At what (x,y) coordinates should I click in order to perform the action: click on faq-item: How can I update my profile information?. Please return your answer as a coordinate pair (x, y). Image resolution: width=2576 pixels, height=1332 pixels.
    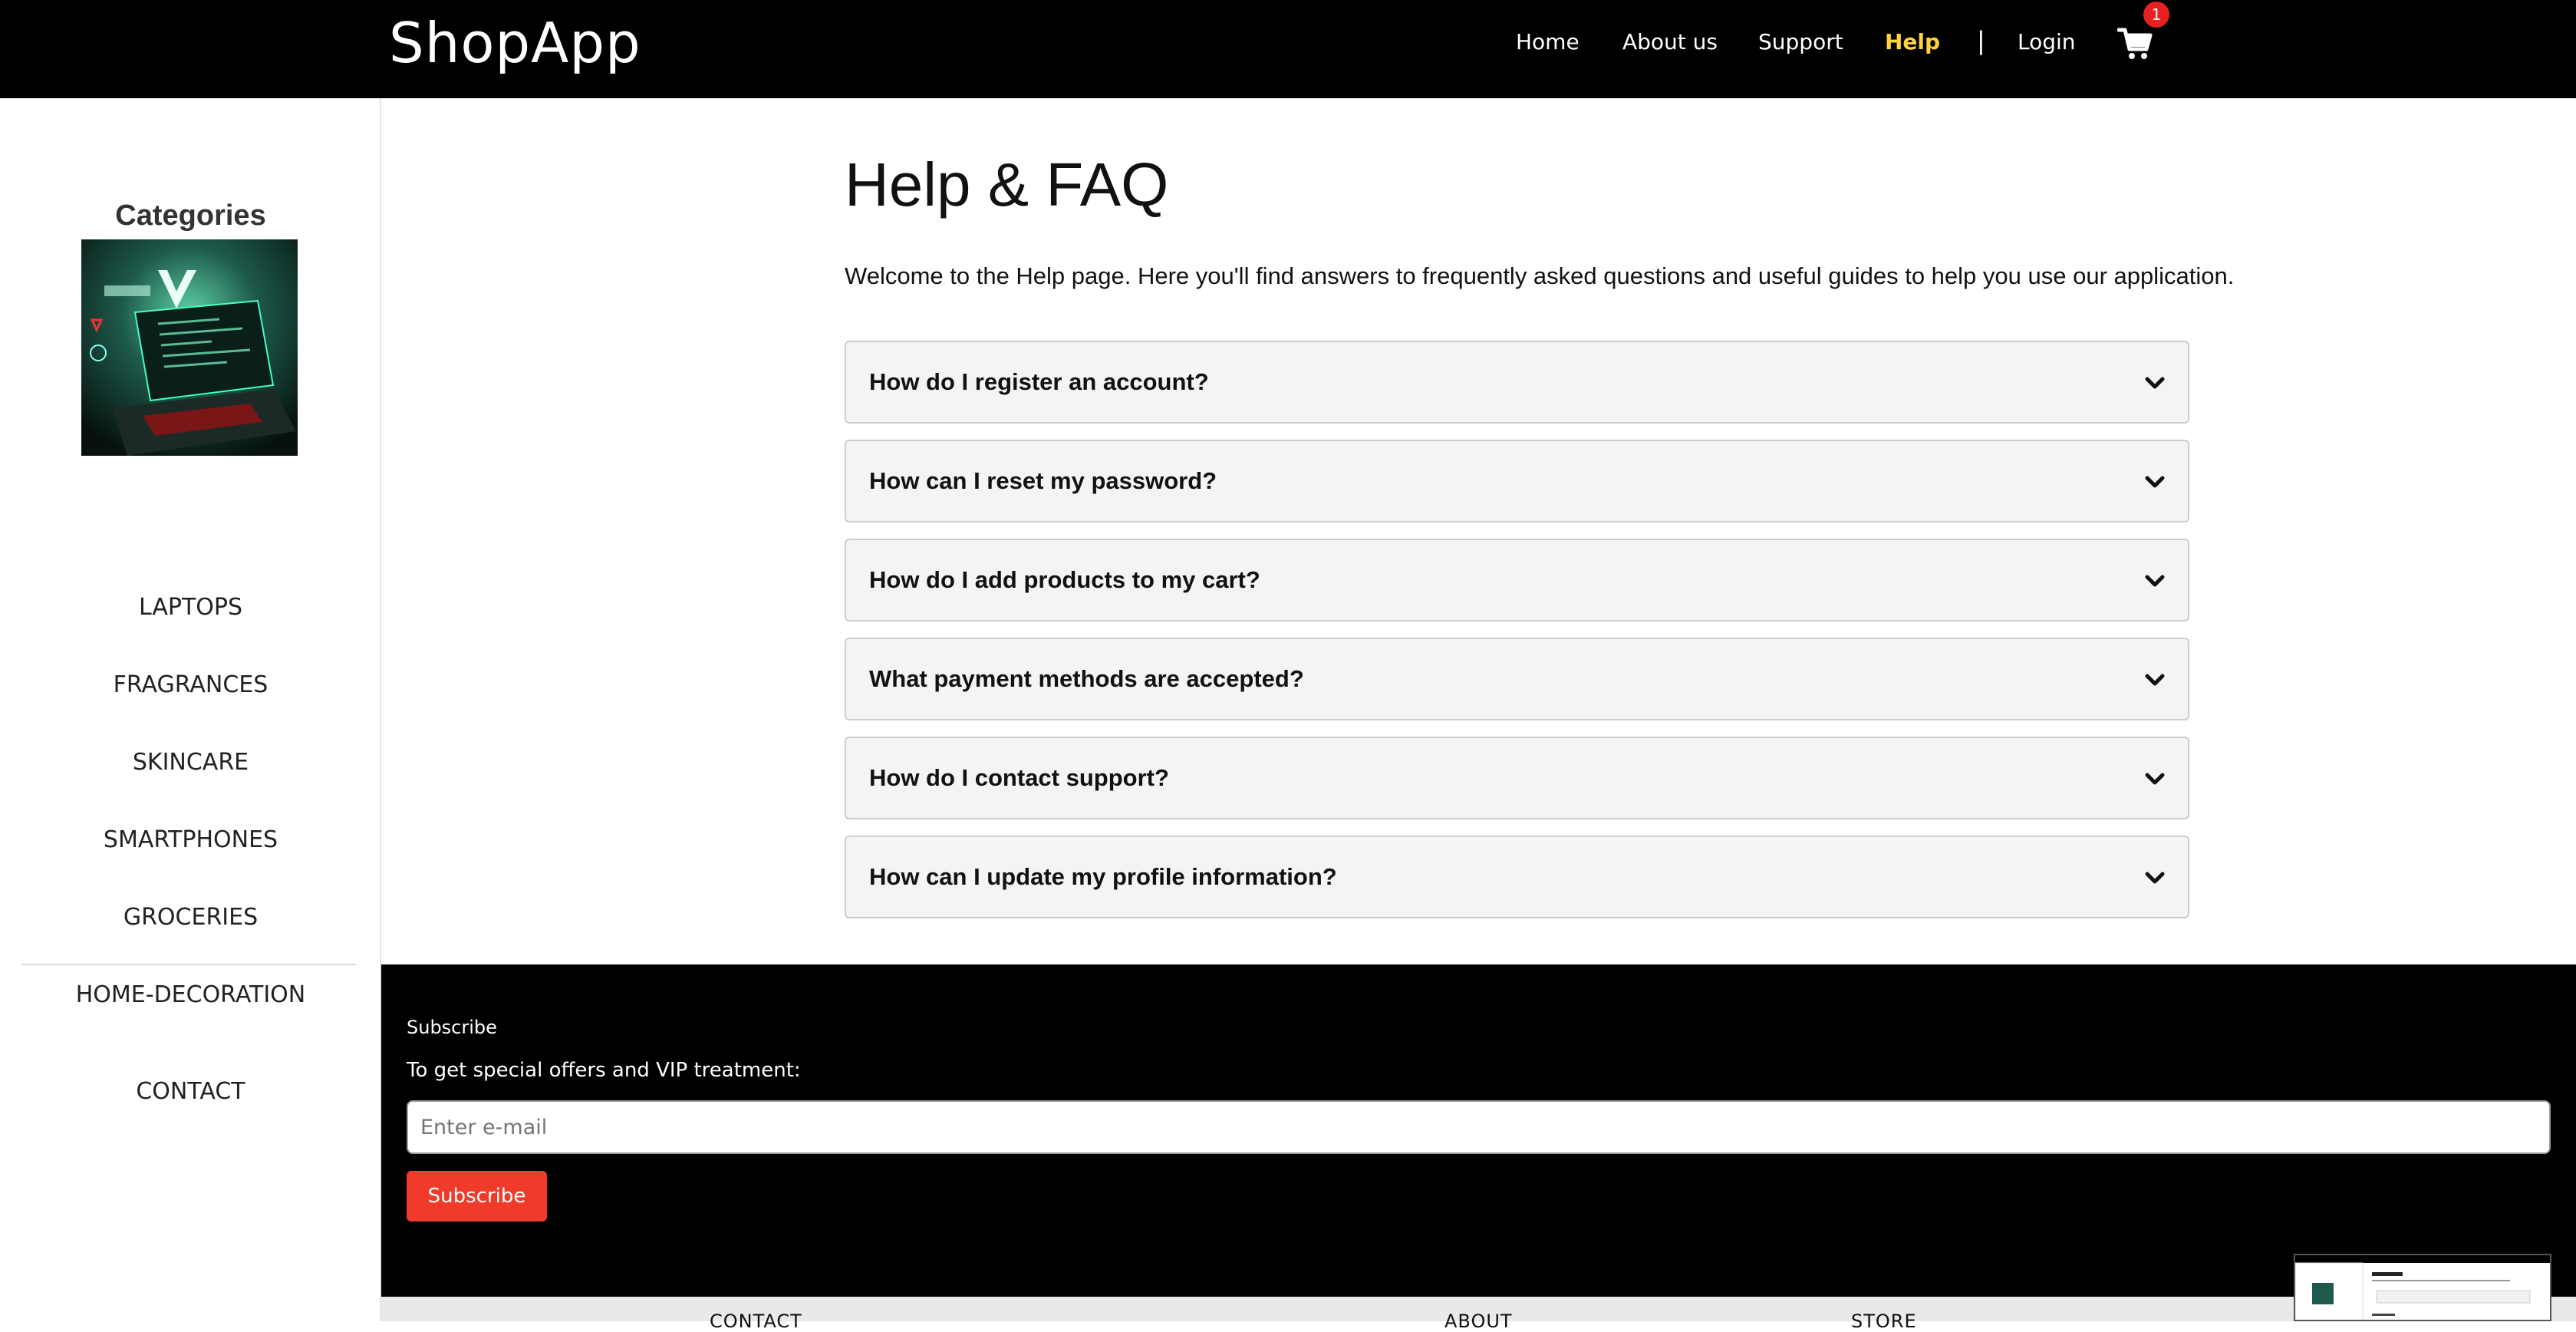
    Looking at the image, I should click on (1517, 877).